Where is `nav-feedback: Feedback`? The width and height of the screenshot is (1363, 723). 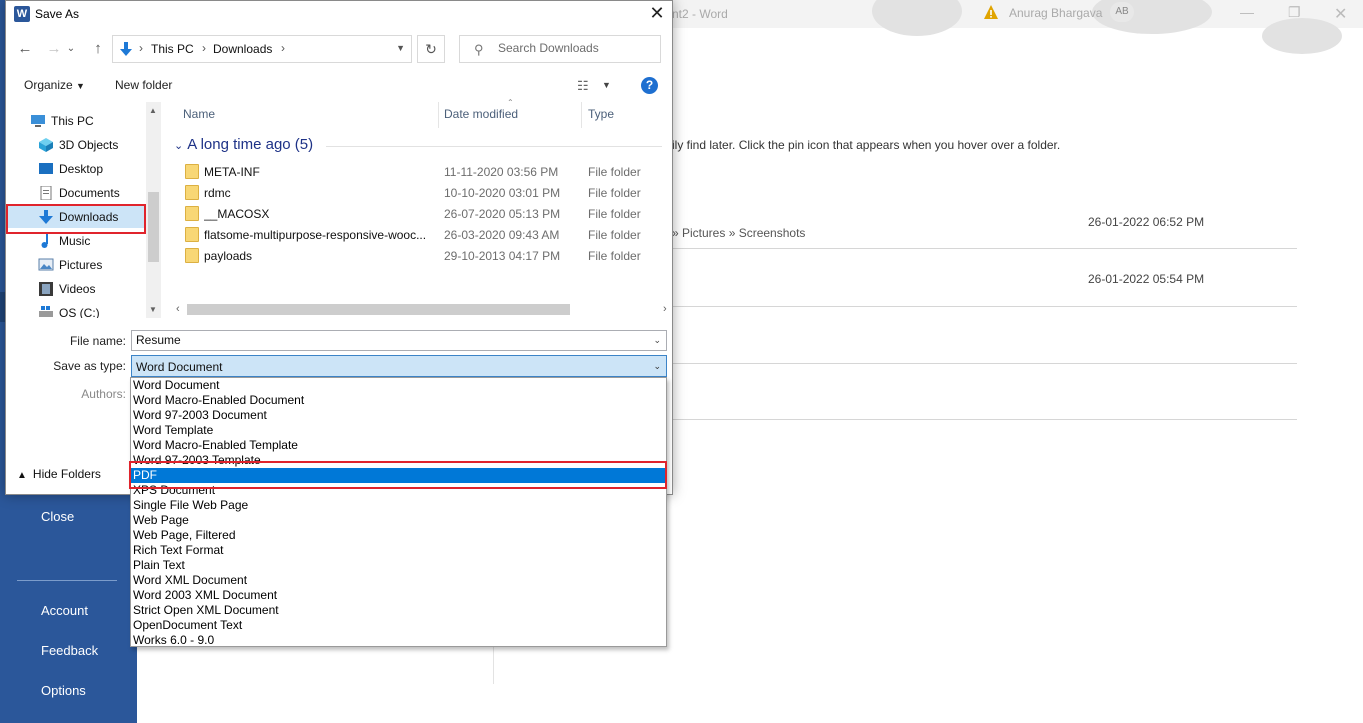
nav-feedback: Feedback is located at coordinates (69, 650).